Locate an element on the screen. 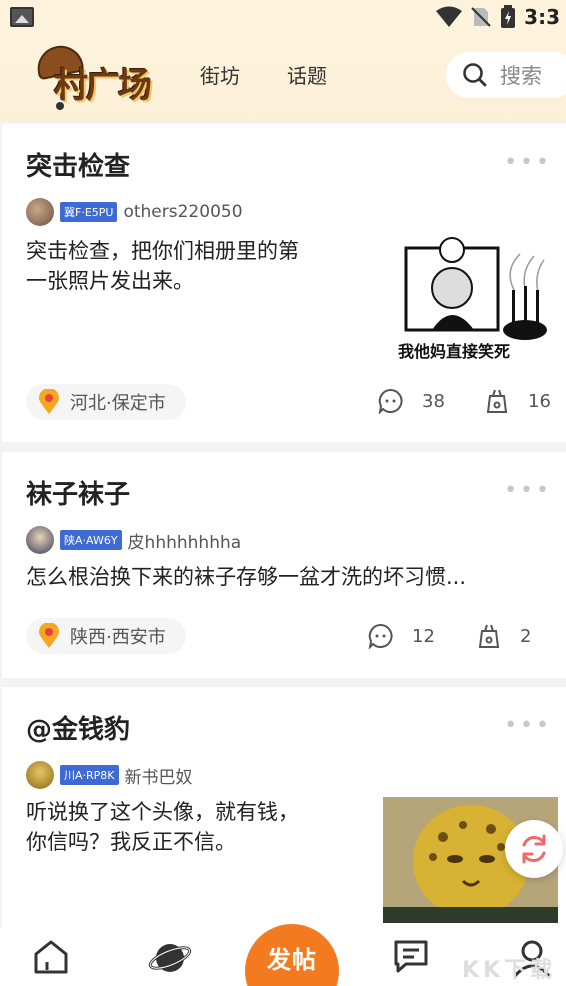 The image size is (566, 986). post-body-line: 一张照片发出来。 is located at coordinates (110, 281).